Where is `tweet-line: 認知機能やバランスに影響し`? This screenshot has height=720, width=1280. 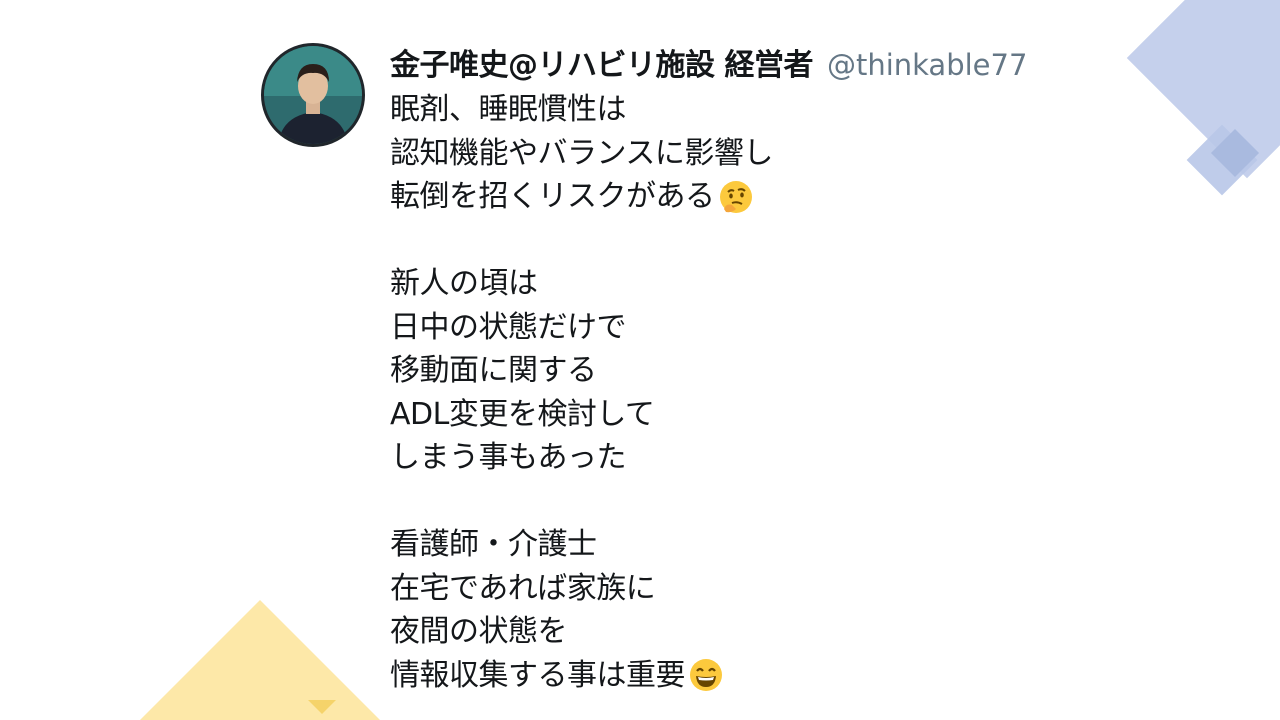
tweet-line: 認知機能やバランスに影響し is located at coordinates (581, 153).